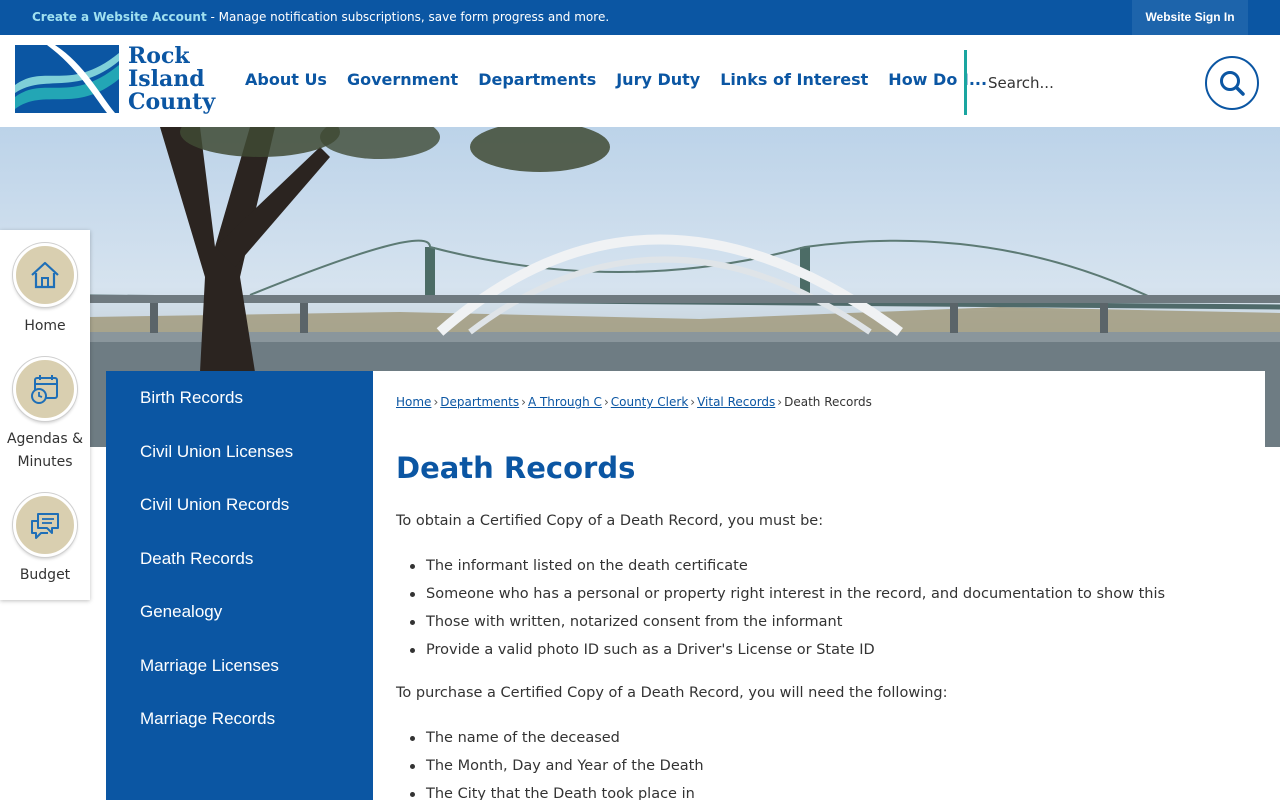 The width and height of the screenshot is (1280, 800). Describe the element at coordinates (1190, 17) in the screenshot. I see `website-sign-in-button: Website Sign In` at that location.